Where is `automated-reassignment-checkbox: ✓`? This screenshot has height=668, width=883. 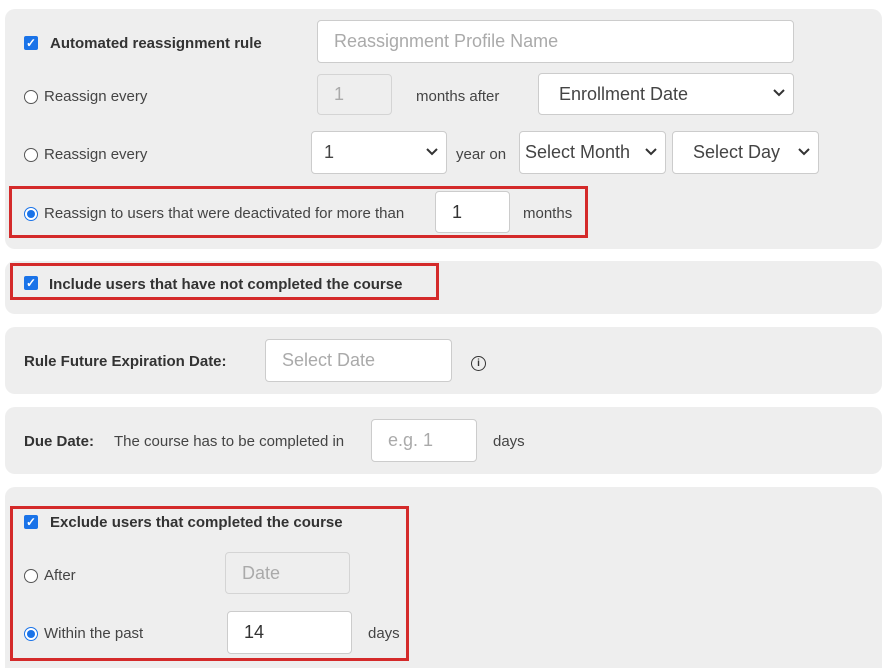 automated-reassignment-checkbox: ✓ is located at coordinates (31, 43).